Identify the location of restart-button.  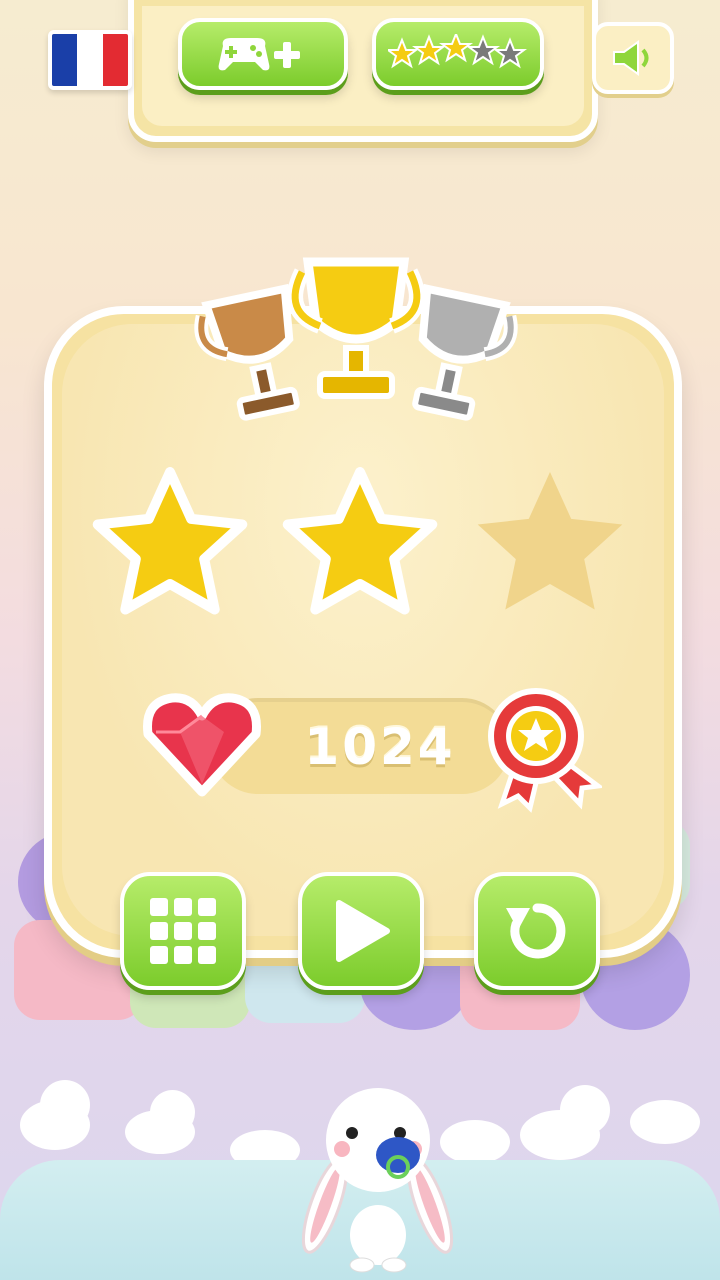
(537, 931).